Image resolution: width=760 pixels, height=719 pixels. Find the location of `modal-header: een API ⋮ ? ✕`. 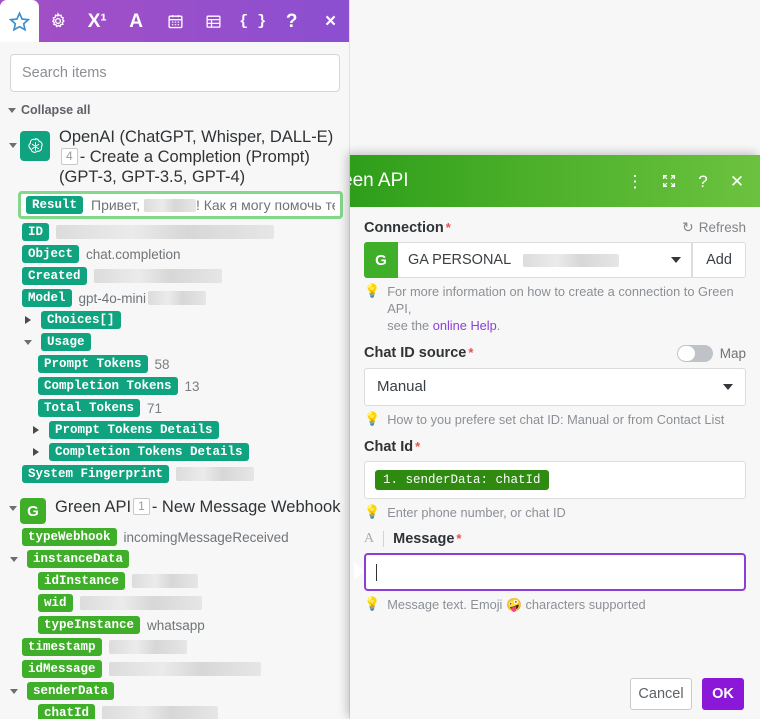

modal-header: een API ⋮ ? ✕ is located at coordinates (555, 181).